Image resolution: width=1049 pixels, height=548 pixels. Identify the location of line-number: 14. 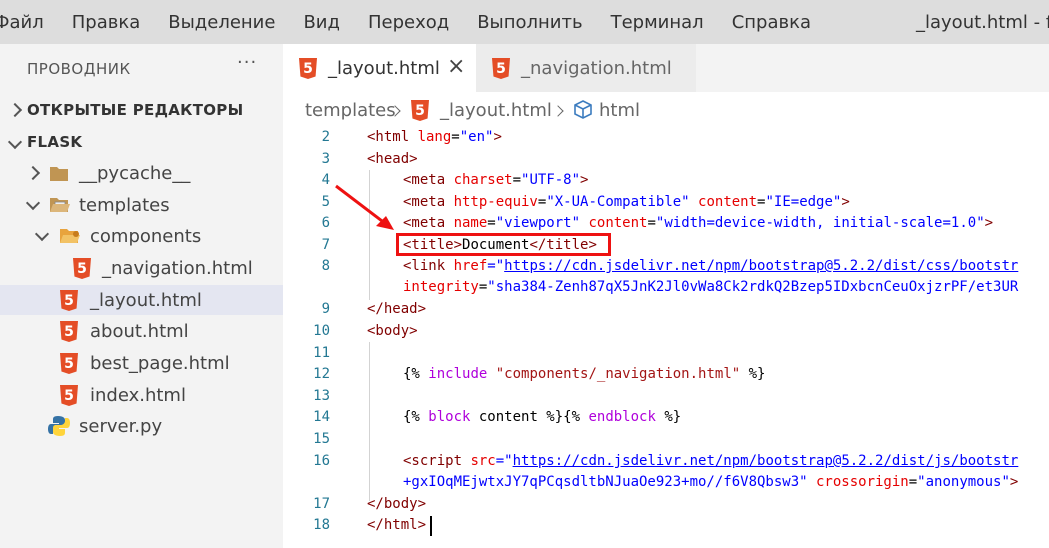
(321, 417).